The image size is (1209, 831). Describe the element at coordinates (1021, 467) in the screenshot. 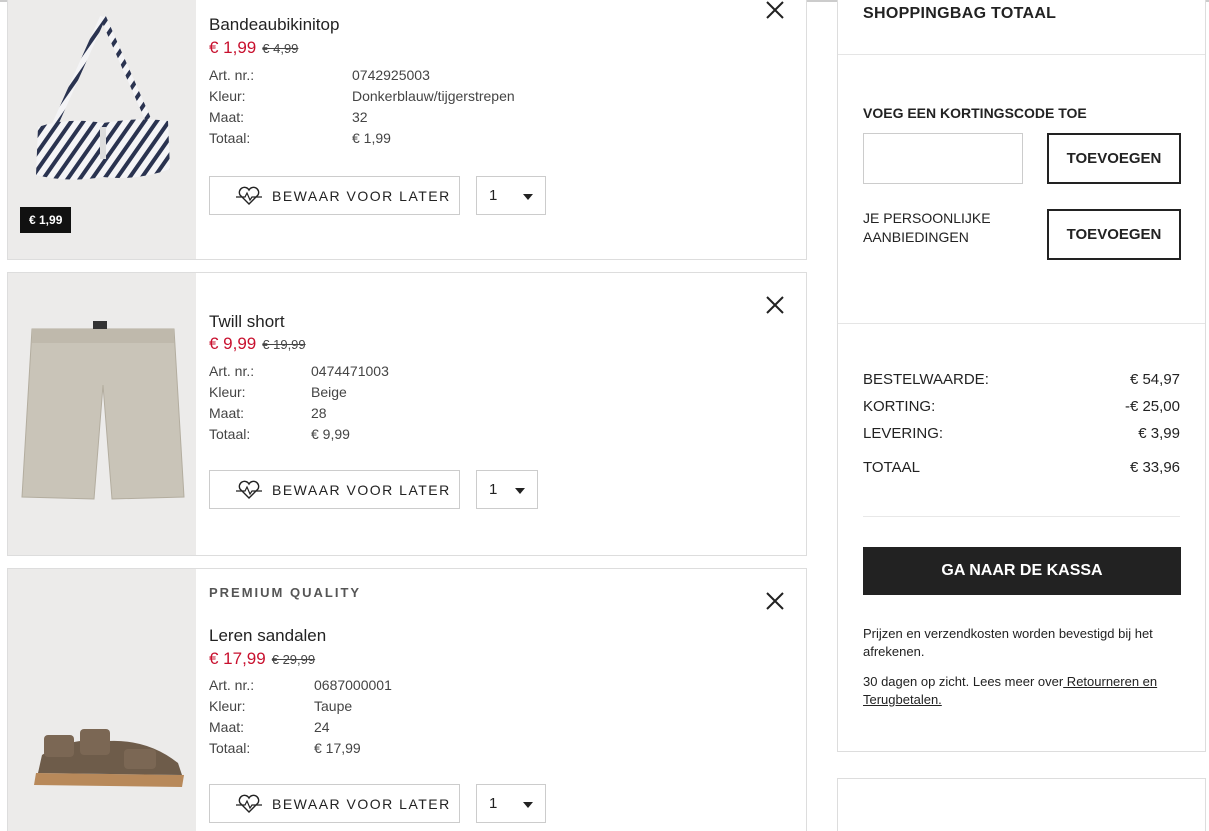

I see `total-row: TOTAAL € 33,96` at that location.